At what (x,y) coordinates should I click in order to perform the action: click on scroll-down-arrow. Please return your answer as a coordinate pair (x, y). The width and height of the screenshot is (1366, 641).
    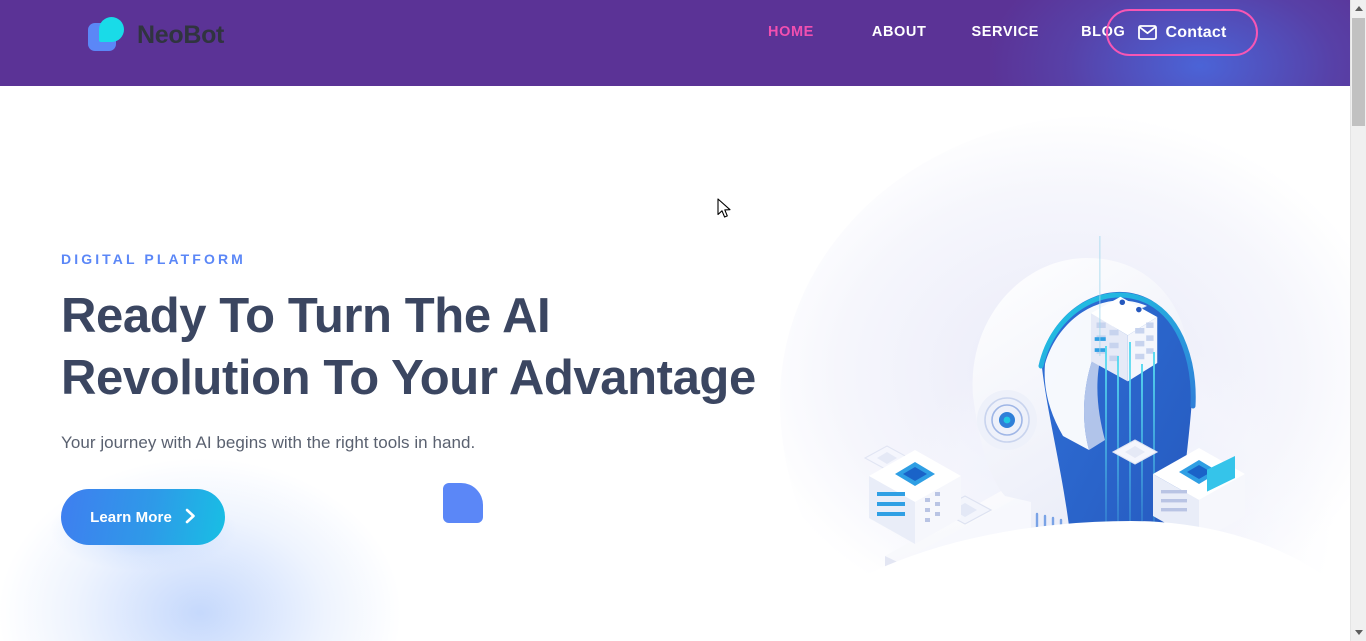
    Looking at the image, I should click on (1358, 632).